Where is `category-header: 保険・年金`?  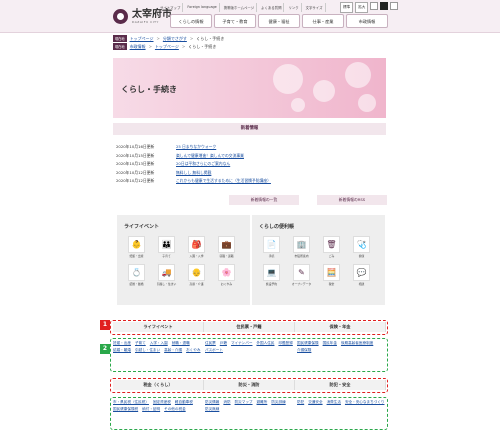
category-header: 保険・年金 is located at coordinates (340, 327).